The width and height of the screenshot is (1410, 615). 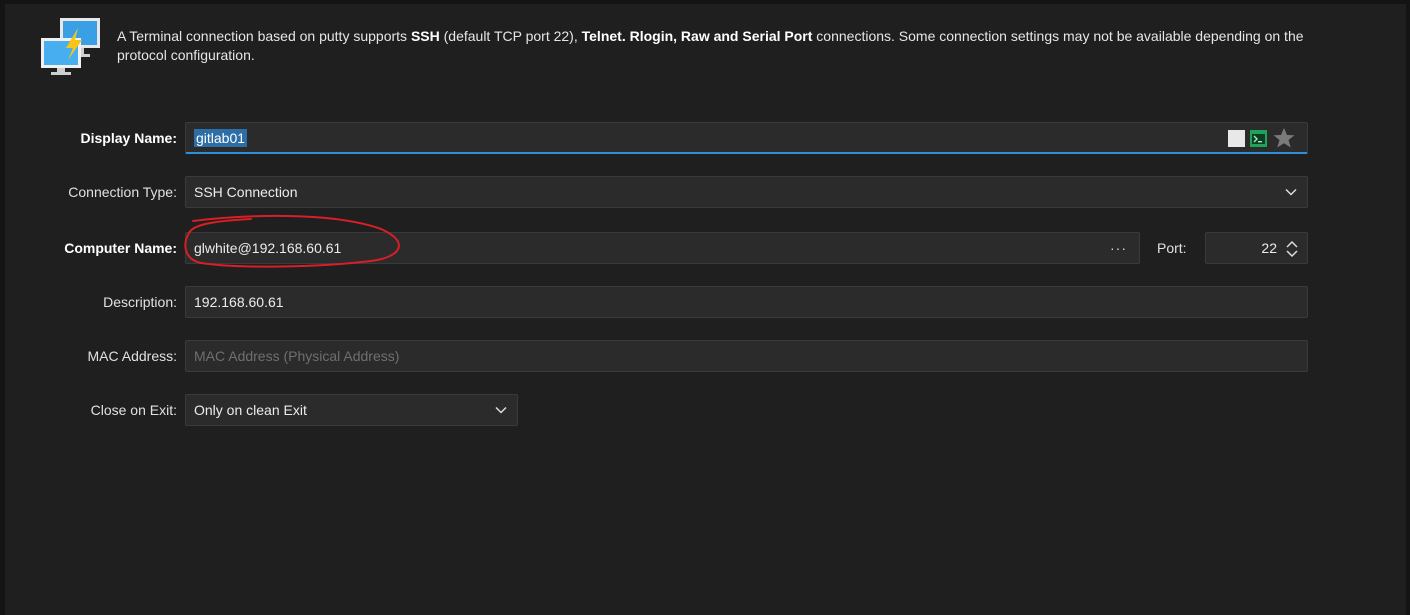 What do you see at coordinates (1118, 248) in the screenshot?
I see `browse-computer-button: ···` at bounding box center [1118, 248].